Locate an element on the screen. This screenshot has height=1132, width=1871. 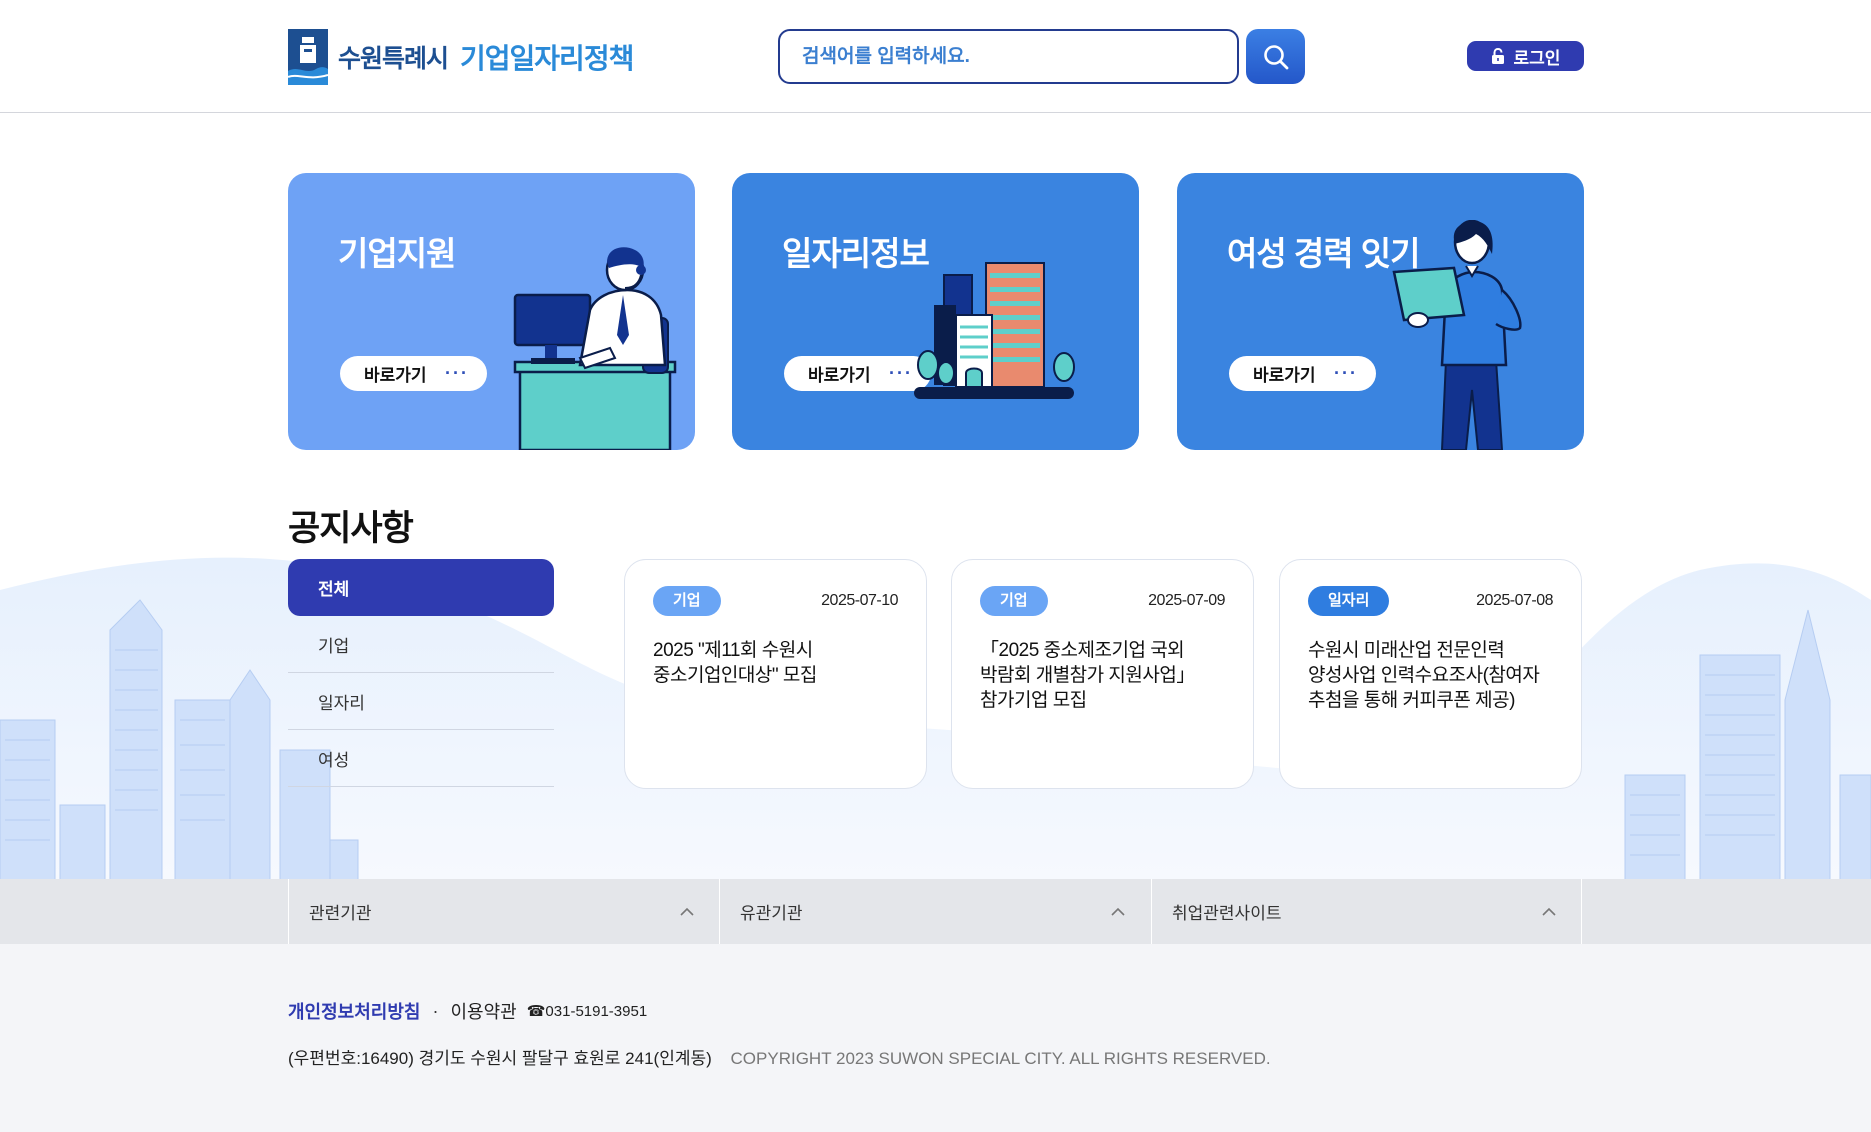
lock-icon is located at coordinates (1497, 55).